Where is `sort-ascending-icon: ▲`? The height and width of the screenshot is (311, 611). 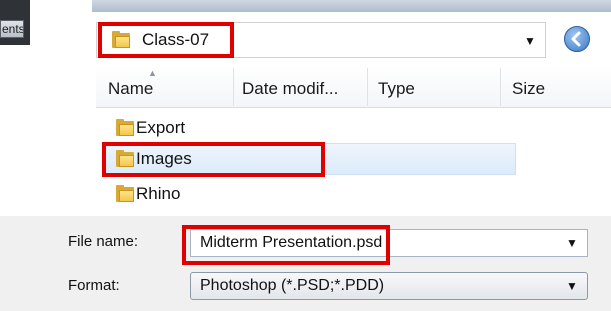 sort-ascending-icon: ▲ is located at coordinates (152, 73).